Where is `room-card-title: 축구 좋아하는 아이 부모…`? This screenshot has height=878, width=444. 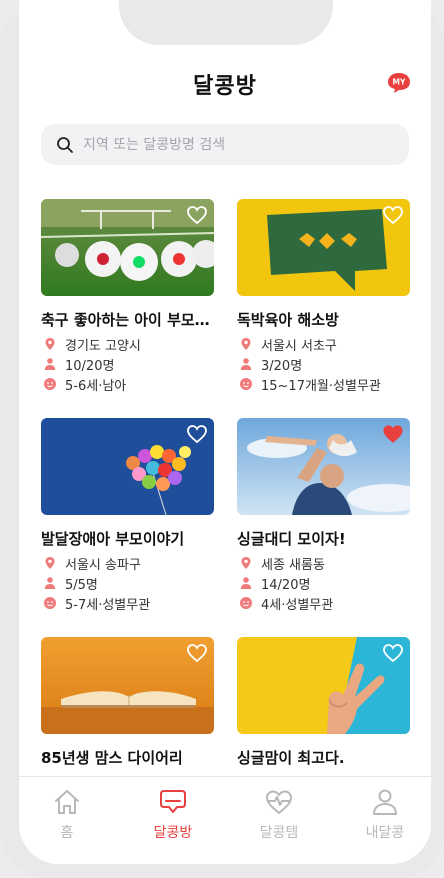 room-card-title: 축구 좋아하는 아이 부모… is located at coordinates (125, 320).